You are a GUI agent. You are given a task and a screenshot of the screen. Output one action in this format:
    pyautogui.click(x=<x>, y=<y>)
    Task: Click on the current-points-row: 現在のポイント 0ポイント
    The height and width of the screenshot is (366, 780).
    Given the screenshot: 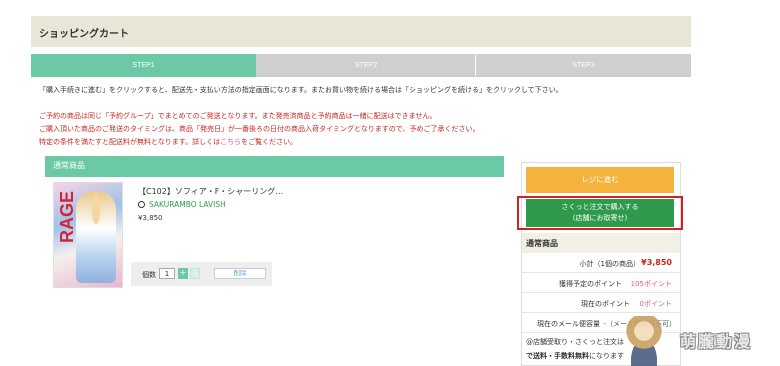 What is the action you would take?
    pyautogui.click(x=601, y=303)
    